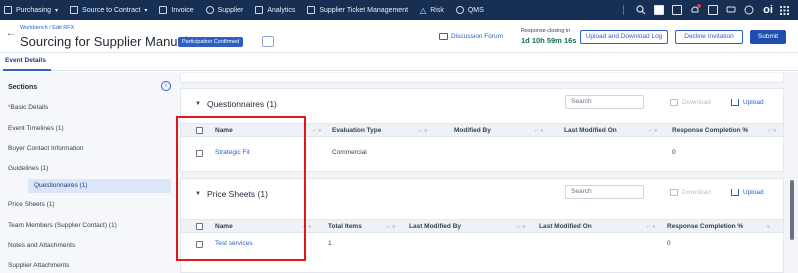 The width and height of the screenshot is (798, 273). I want to click on nav-invoice-label: Invoice, so click(182, 10).